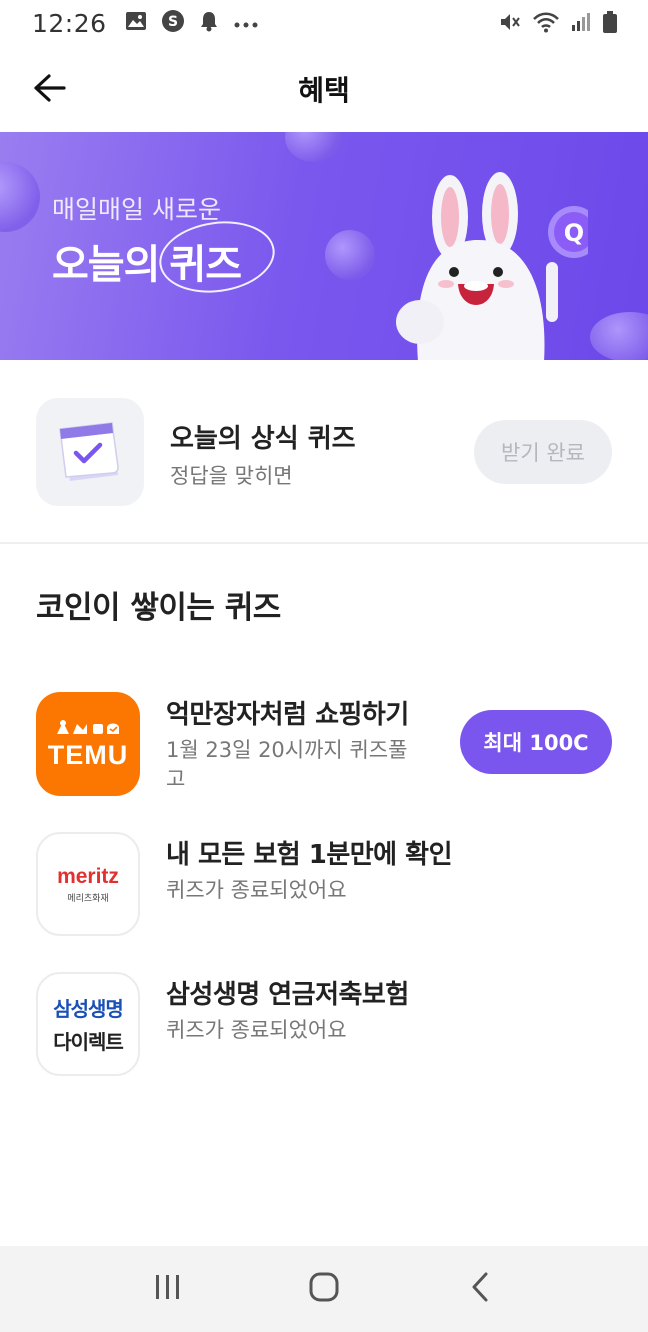 The height and width of the screenshot is (1332, 648). I want to click on app-bar: 혜택, so click(324, 89).